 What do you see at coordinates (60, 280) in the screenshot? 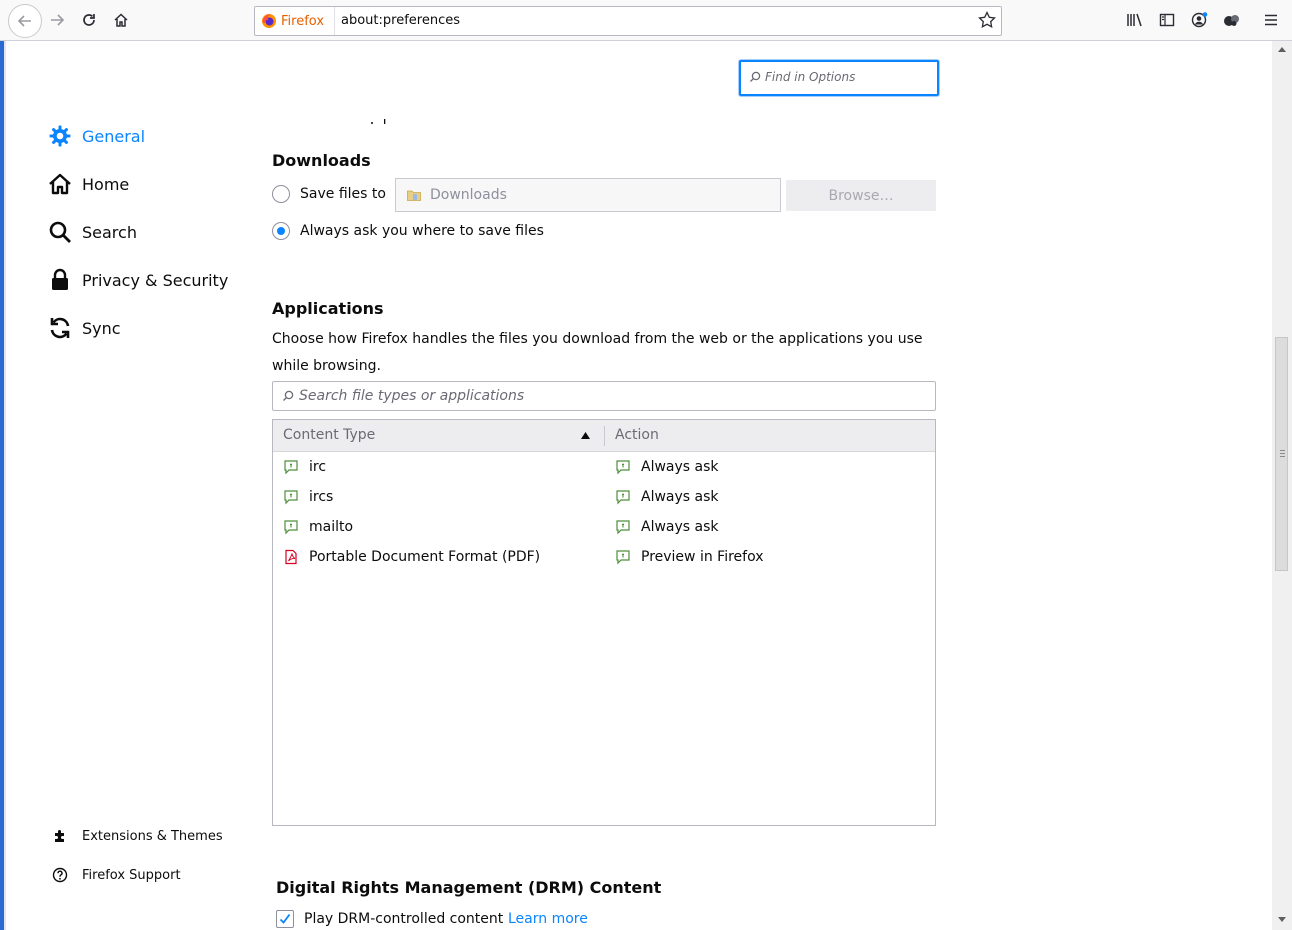
I see `lock-icon` at bounding box center [60, 280].